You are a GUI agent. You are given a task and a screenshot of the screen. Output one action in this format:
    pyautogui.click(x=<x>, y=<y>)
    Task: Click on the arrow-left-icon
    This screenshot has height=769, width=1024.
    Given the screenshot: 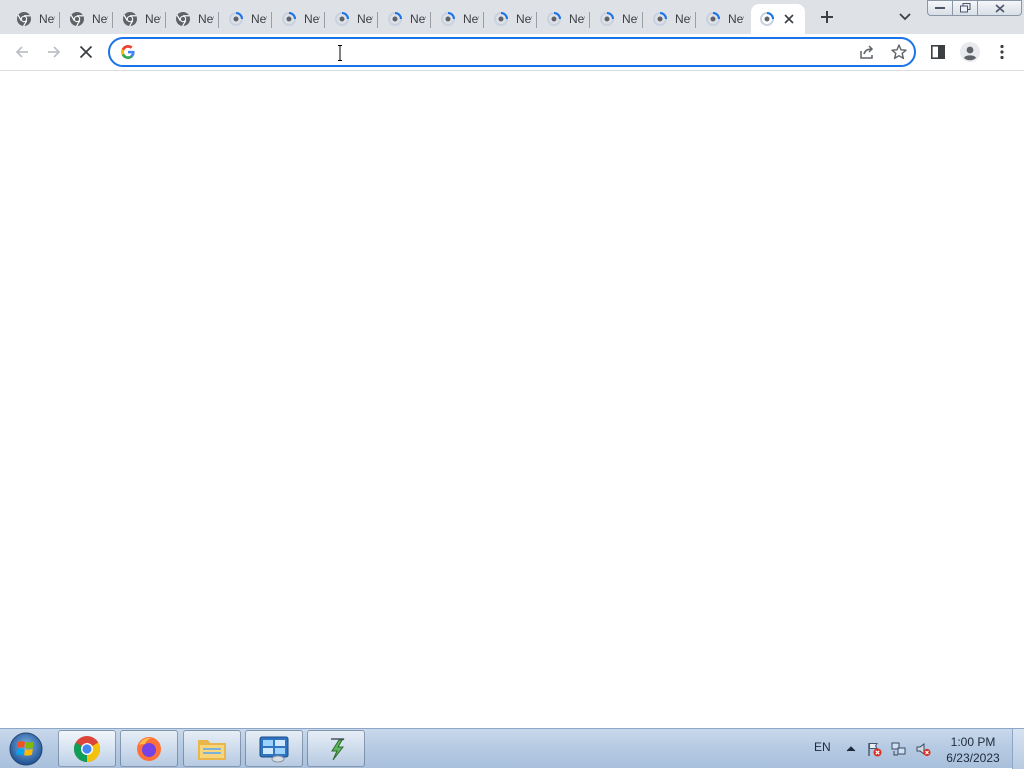 What is the action you would take?
    pyautogui.click(x=21, y=52)
    